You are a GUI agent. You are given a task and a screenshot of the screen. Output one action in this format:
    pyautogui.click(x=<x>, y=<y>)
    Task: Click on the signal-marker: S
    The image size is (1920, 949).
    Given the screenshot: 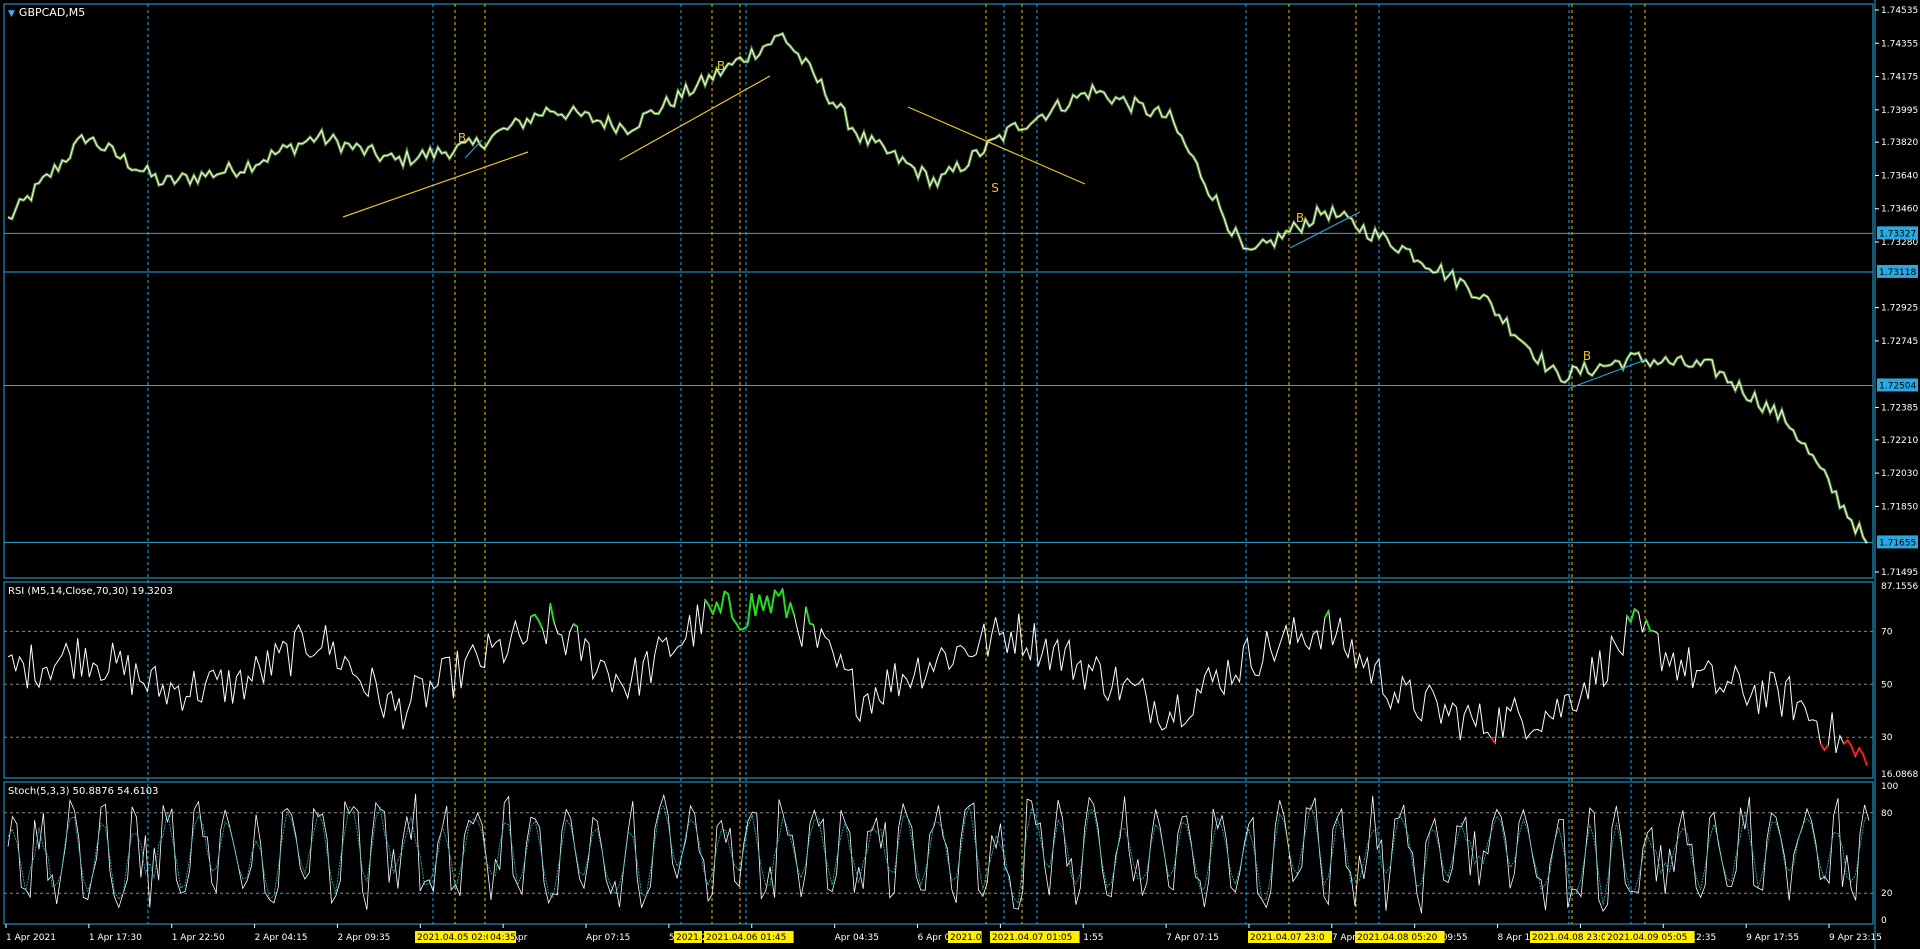 What is the action you would take?
    pyautogui.click(x=995, y=188)
    